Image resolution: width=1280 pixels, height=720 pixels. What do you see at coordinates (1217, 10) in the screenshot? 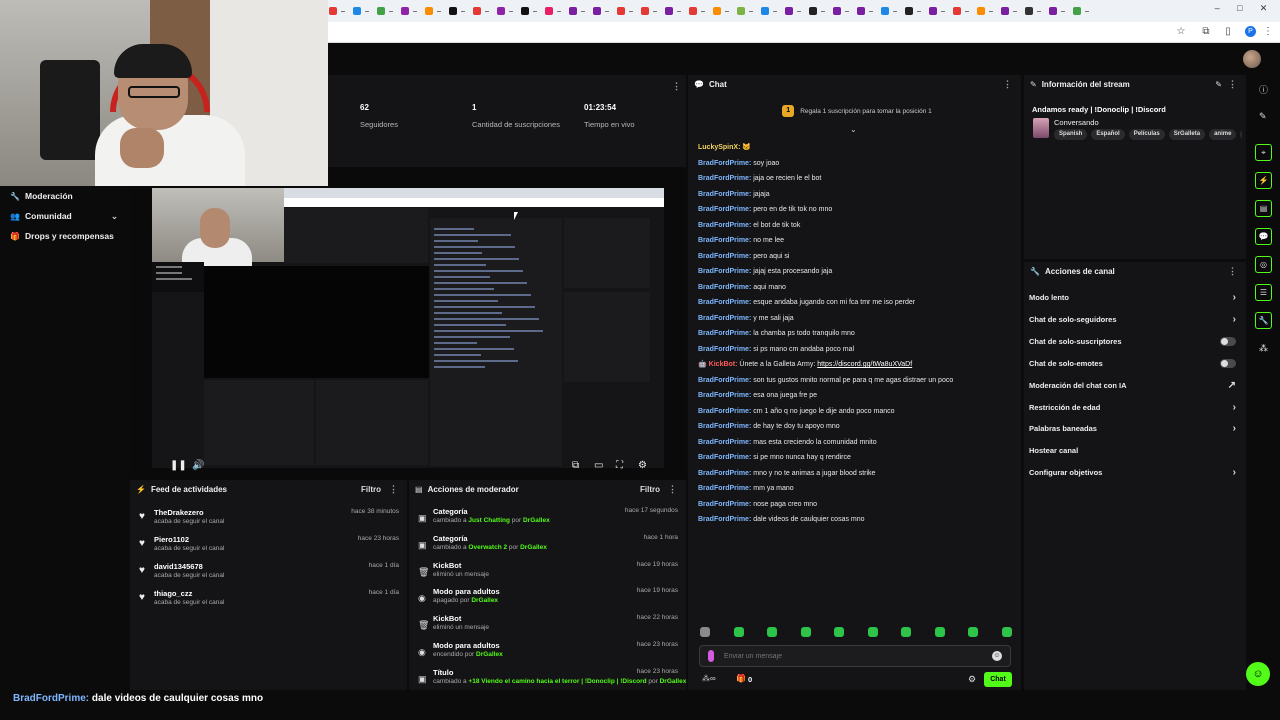
I see `minimize-icon: –` at bounding box center [1217, 10].